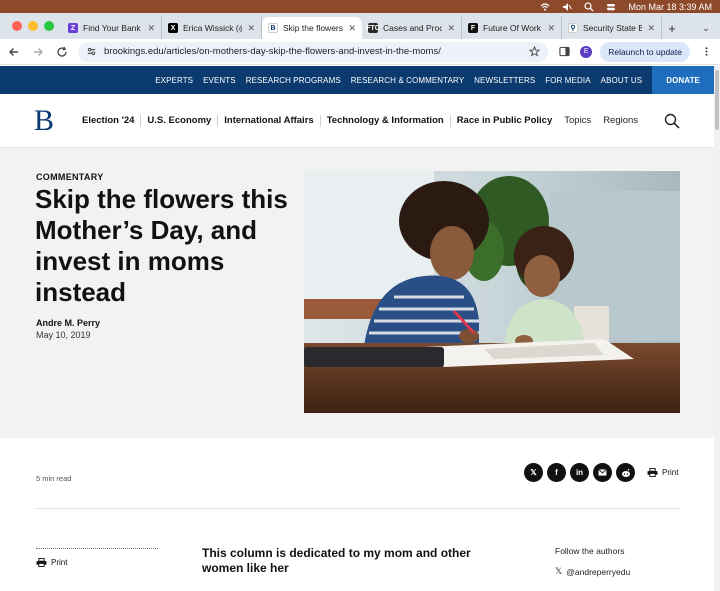 This screenshot has width=720, height=591. Describe the element at coordinates (533, 472) in the screenshot. I see `share-x-icon: 𝕏` at that location.